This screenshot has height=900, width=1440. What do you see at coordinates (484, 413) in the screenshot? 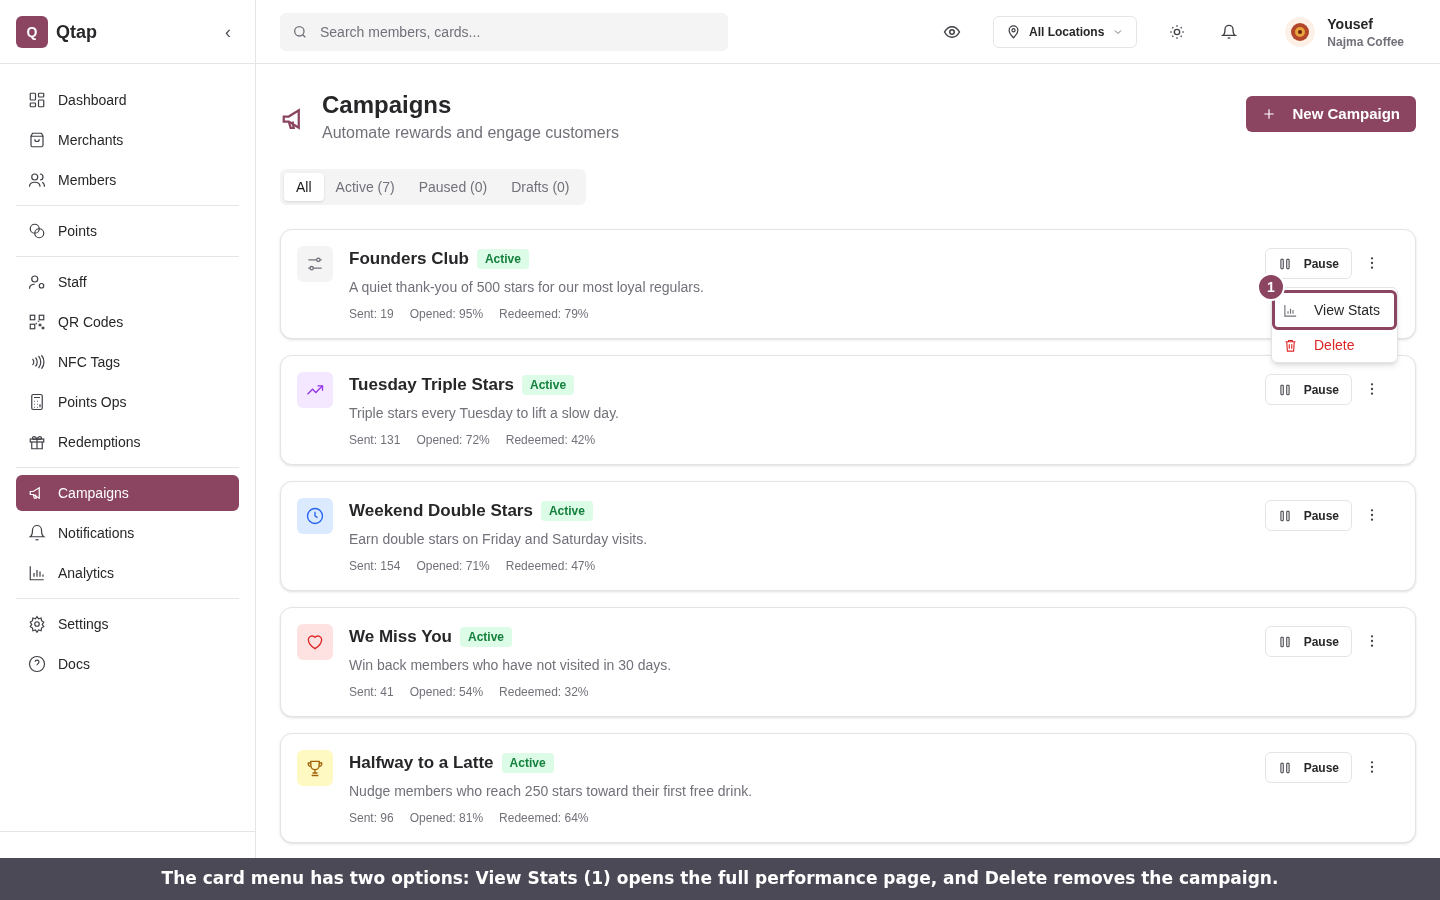
I see `campaign-description: Triple stars every Tuesday to lift a slow day.` at bounding box center [484, 413].